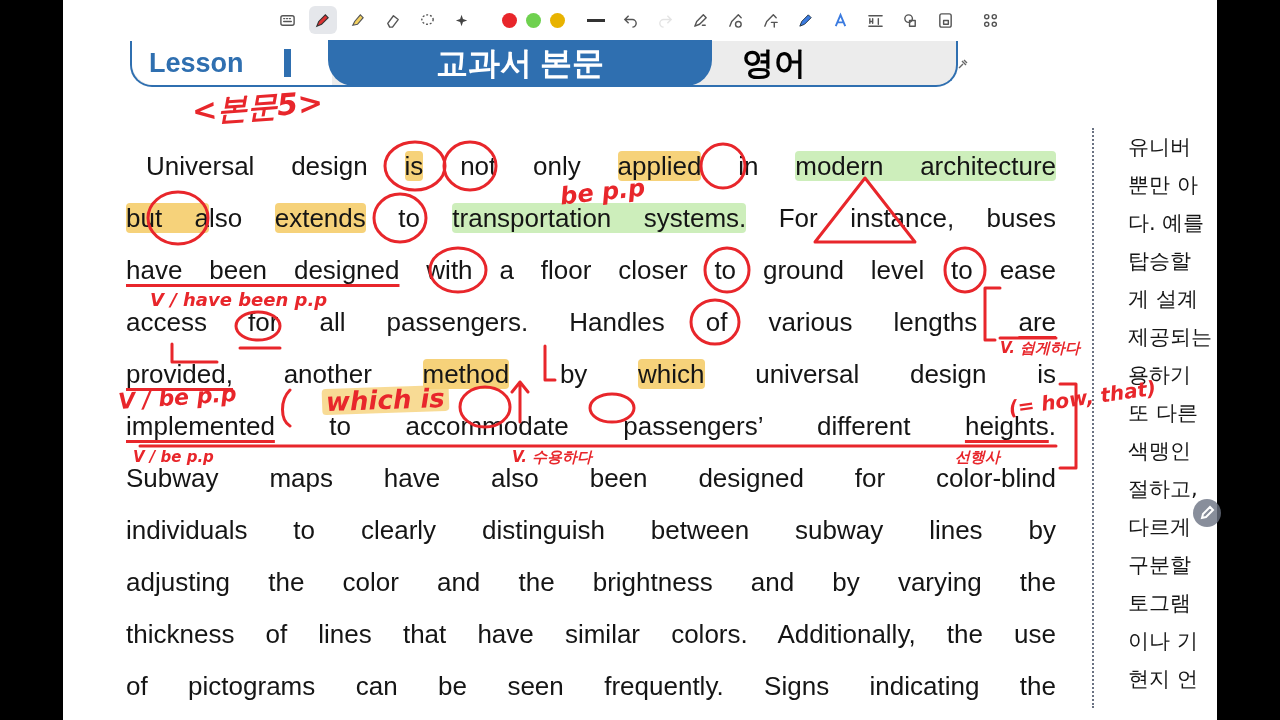 The height and width of the screenshot is (720, 1280). I want to click on edit-floating-button, so click(1207, 513).